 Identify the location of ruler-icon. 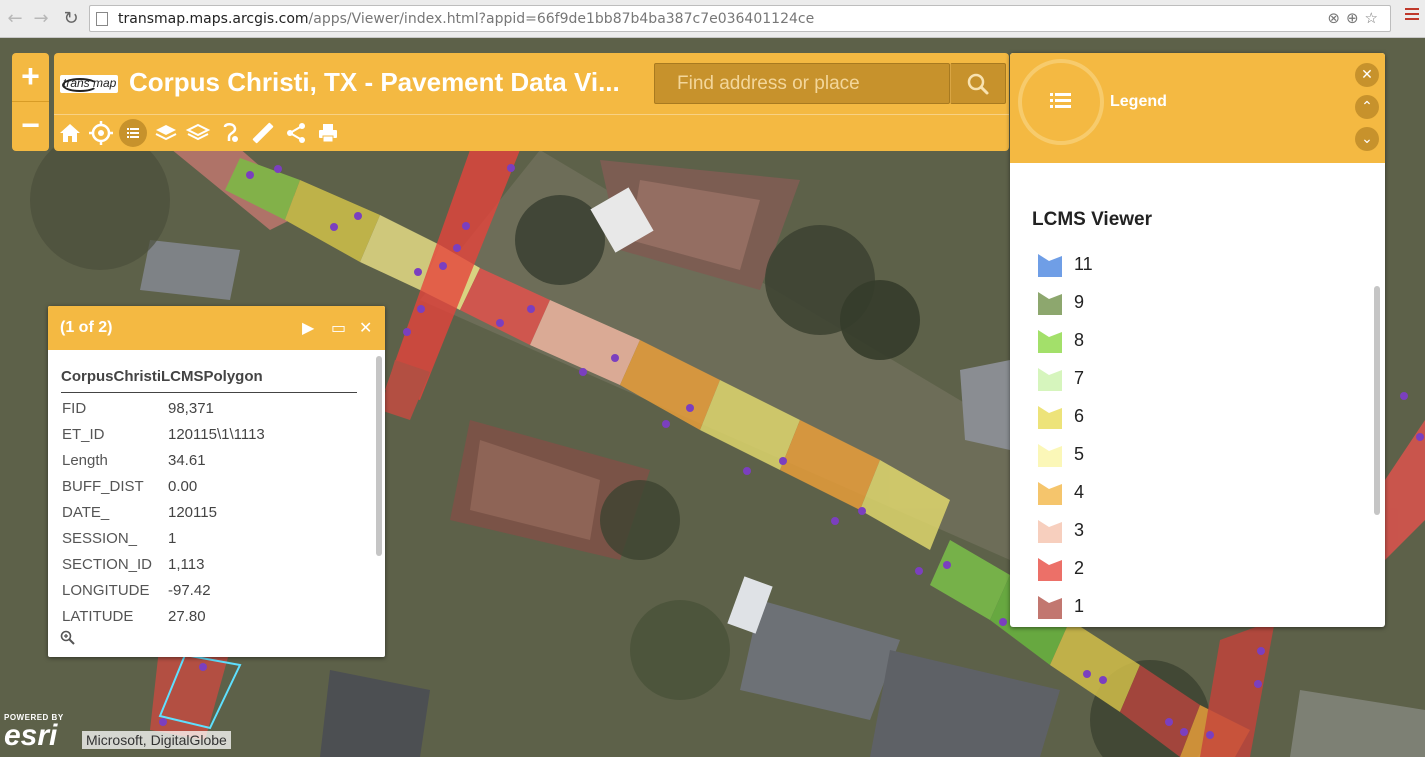
(263, 133).